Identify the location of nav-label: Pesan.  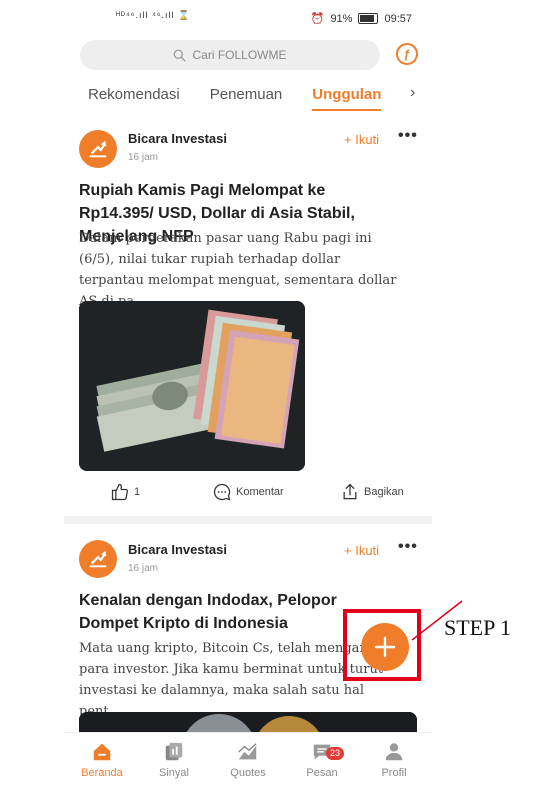
(322, 773).